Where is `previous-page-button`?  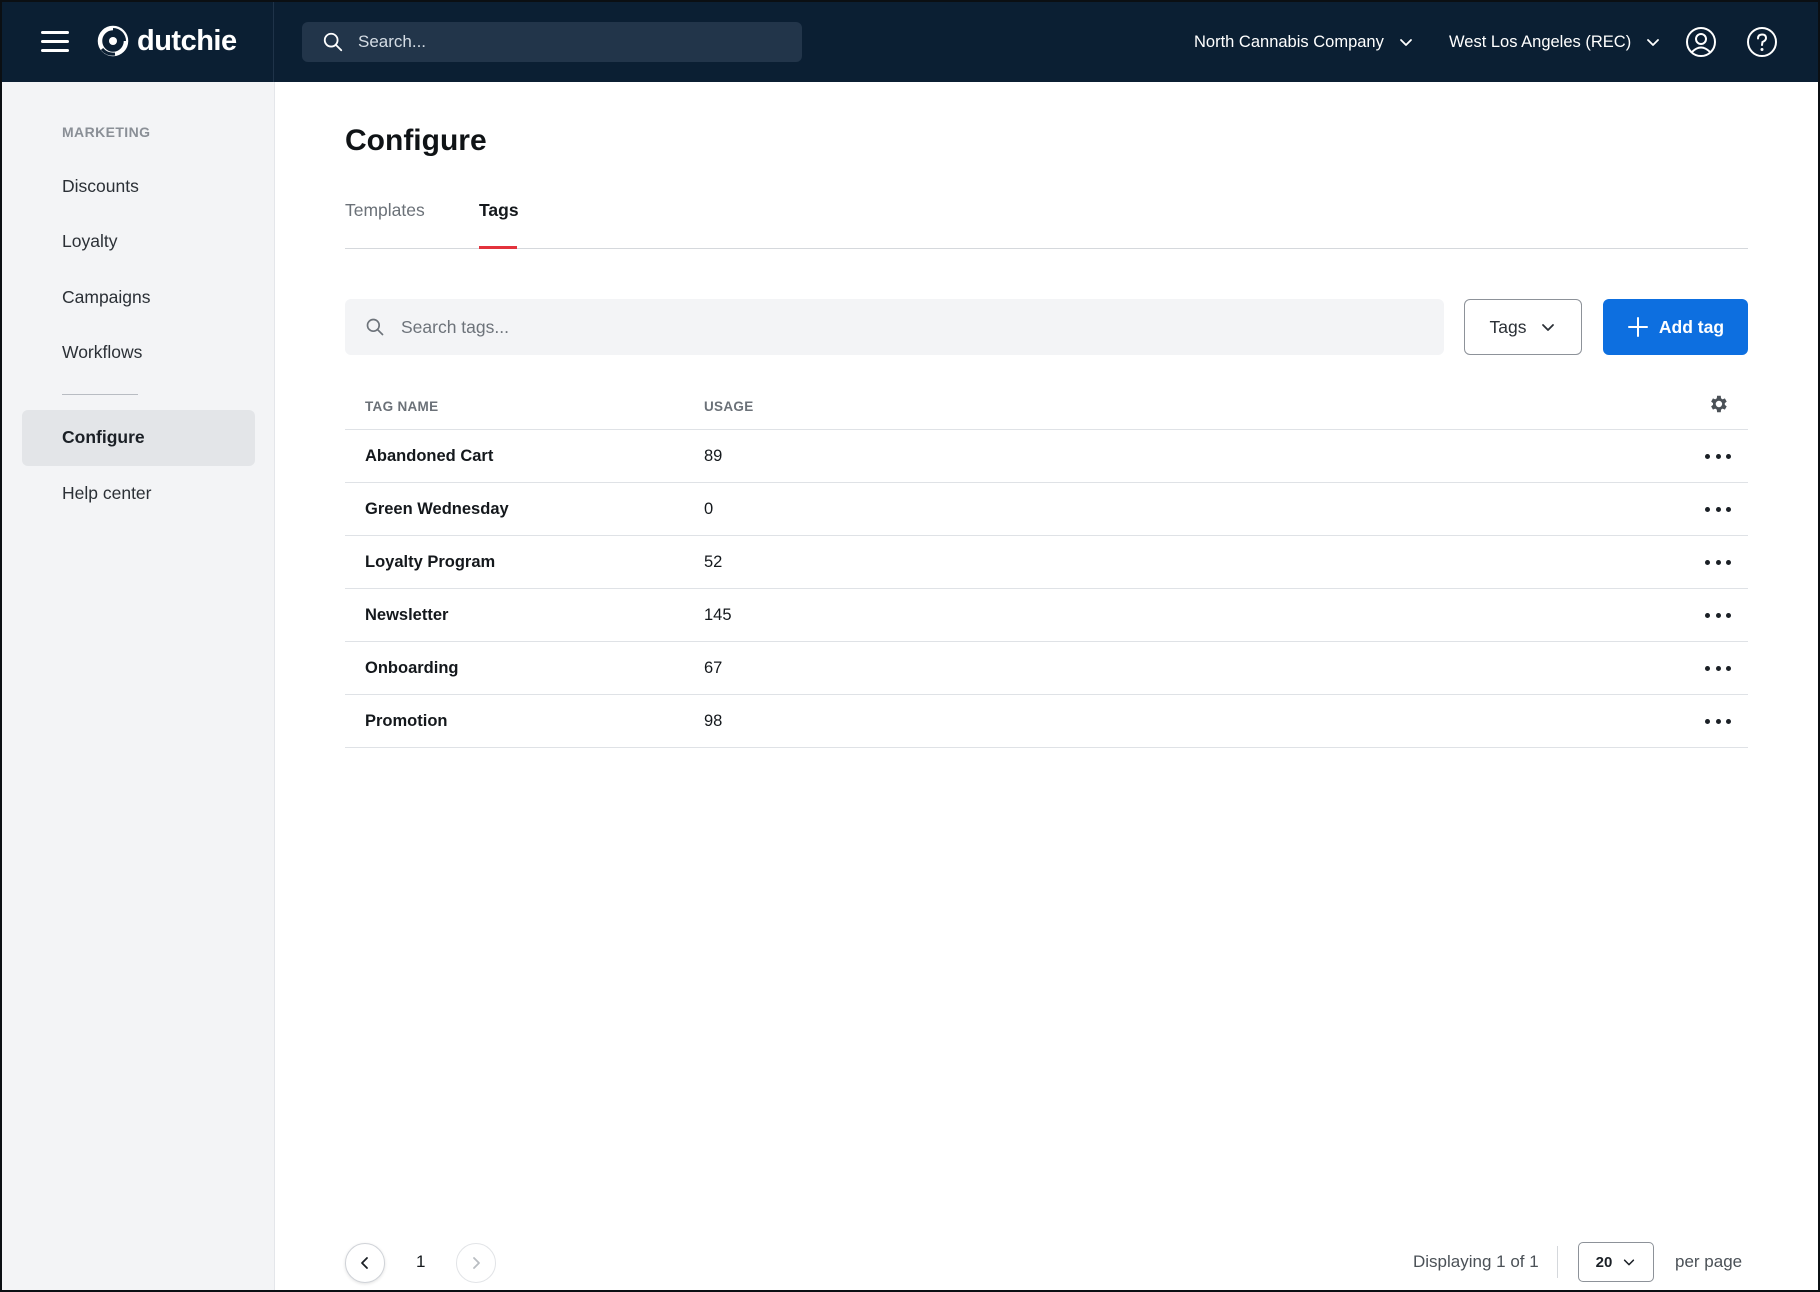 previous-page-button is located at coordinates (365, 1263).